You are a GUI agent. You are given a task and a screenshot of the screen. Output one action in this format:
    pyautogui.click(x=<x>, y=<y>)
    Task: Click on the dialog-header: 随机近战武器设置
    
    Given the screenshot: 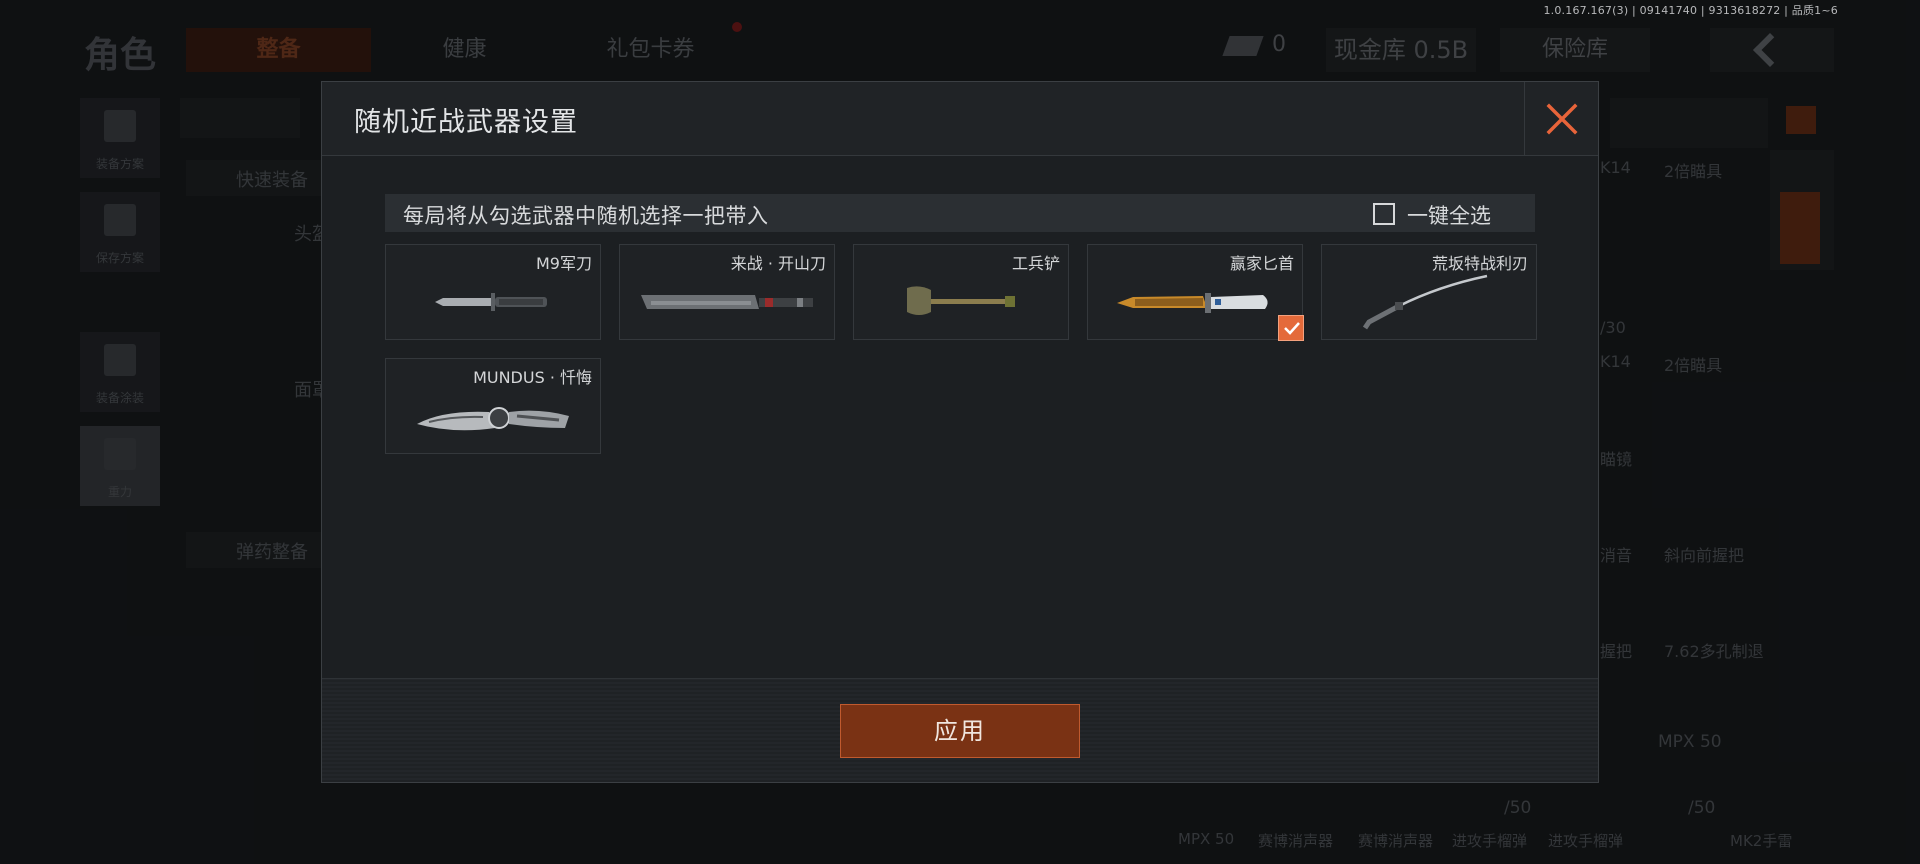 What is the action you would take?
    pyautogui.click(x=960, y=119)
    